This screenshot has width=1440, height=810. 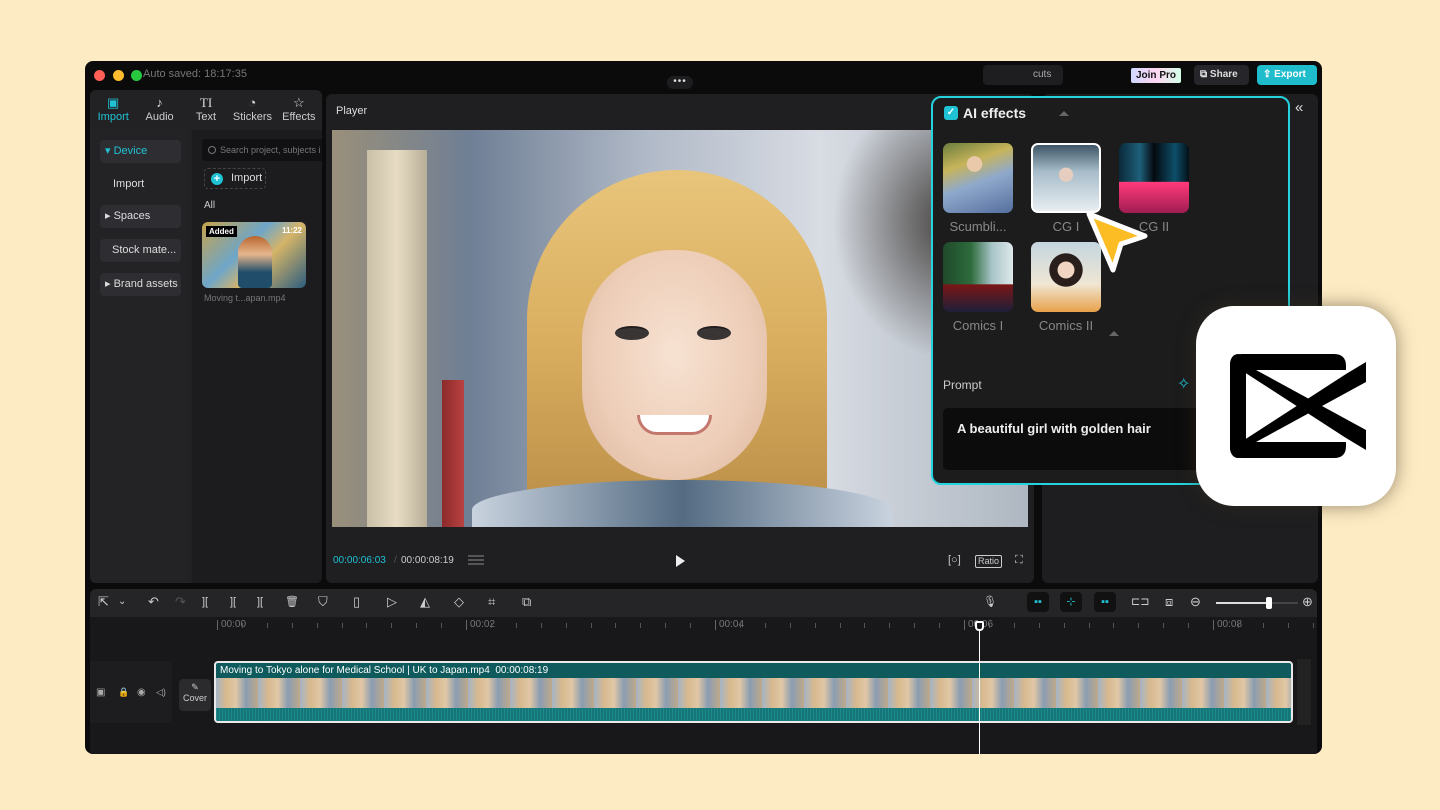 I want to click on tab-audio: ♪ Audio, so click(x=159, y=109).